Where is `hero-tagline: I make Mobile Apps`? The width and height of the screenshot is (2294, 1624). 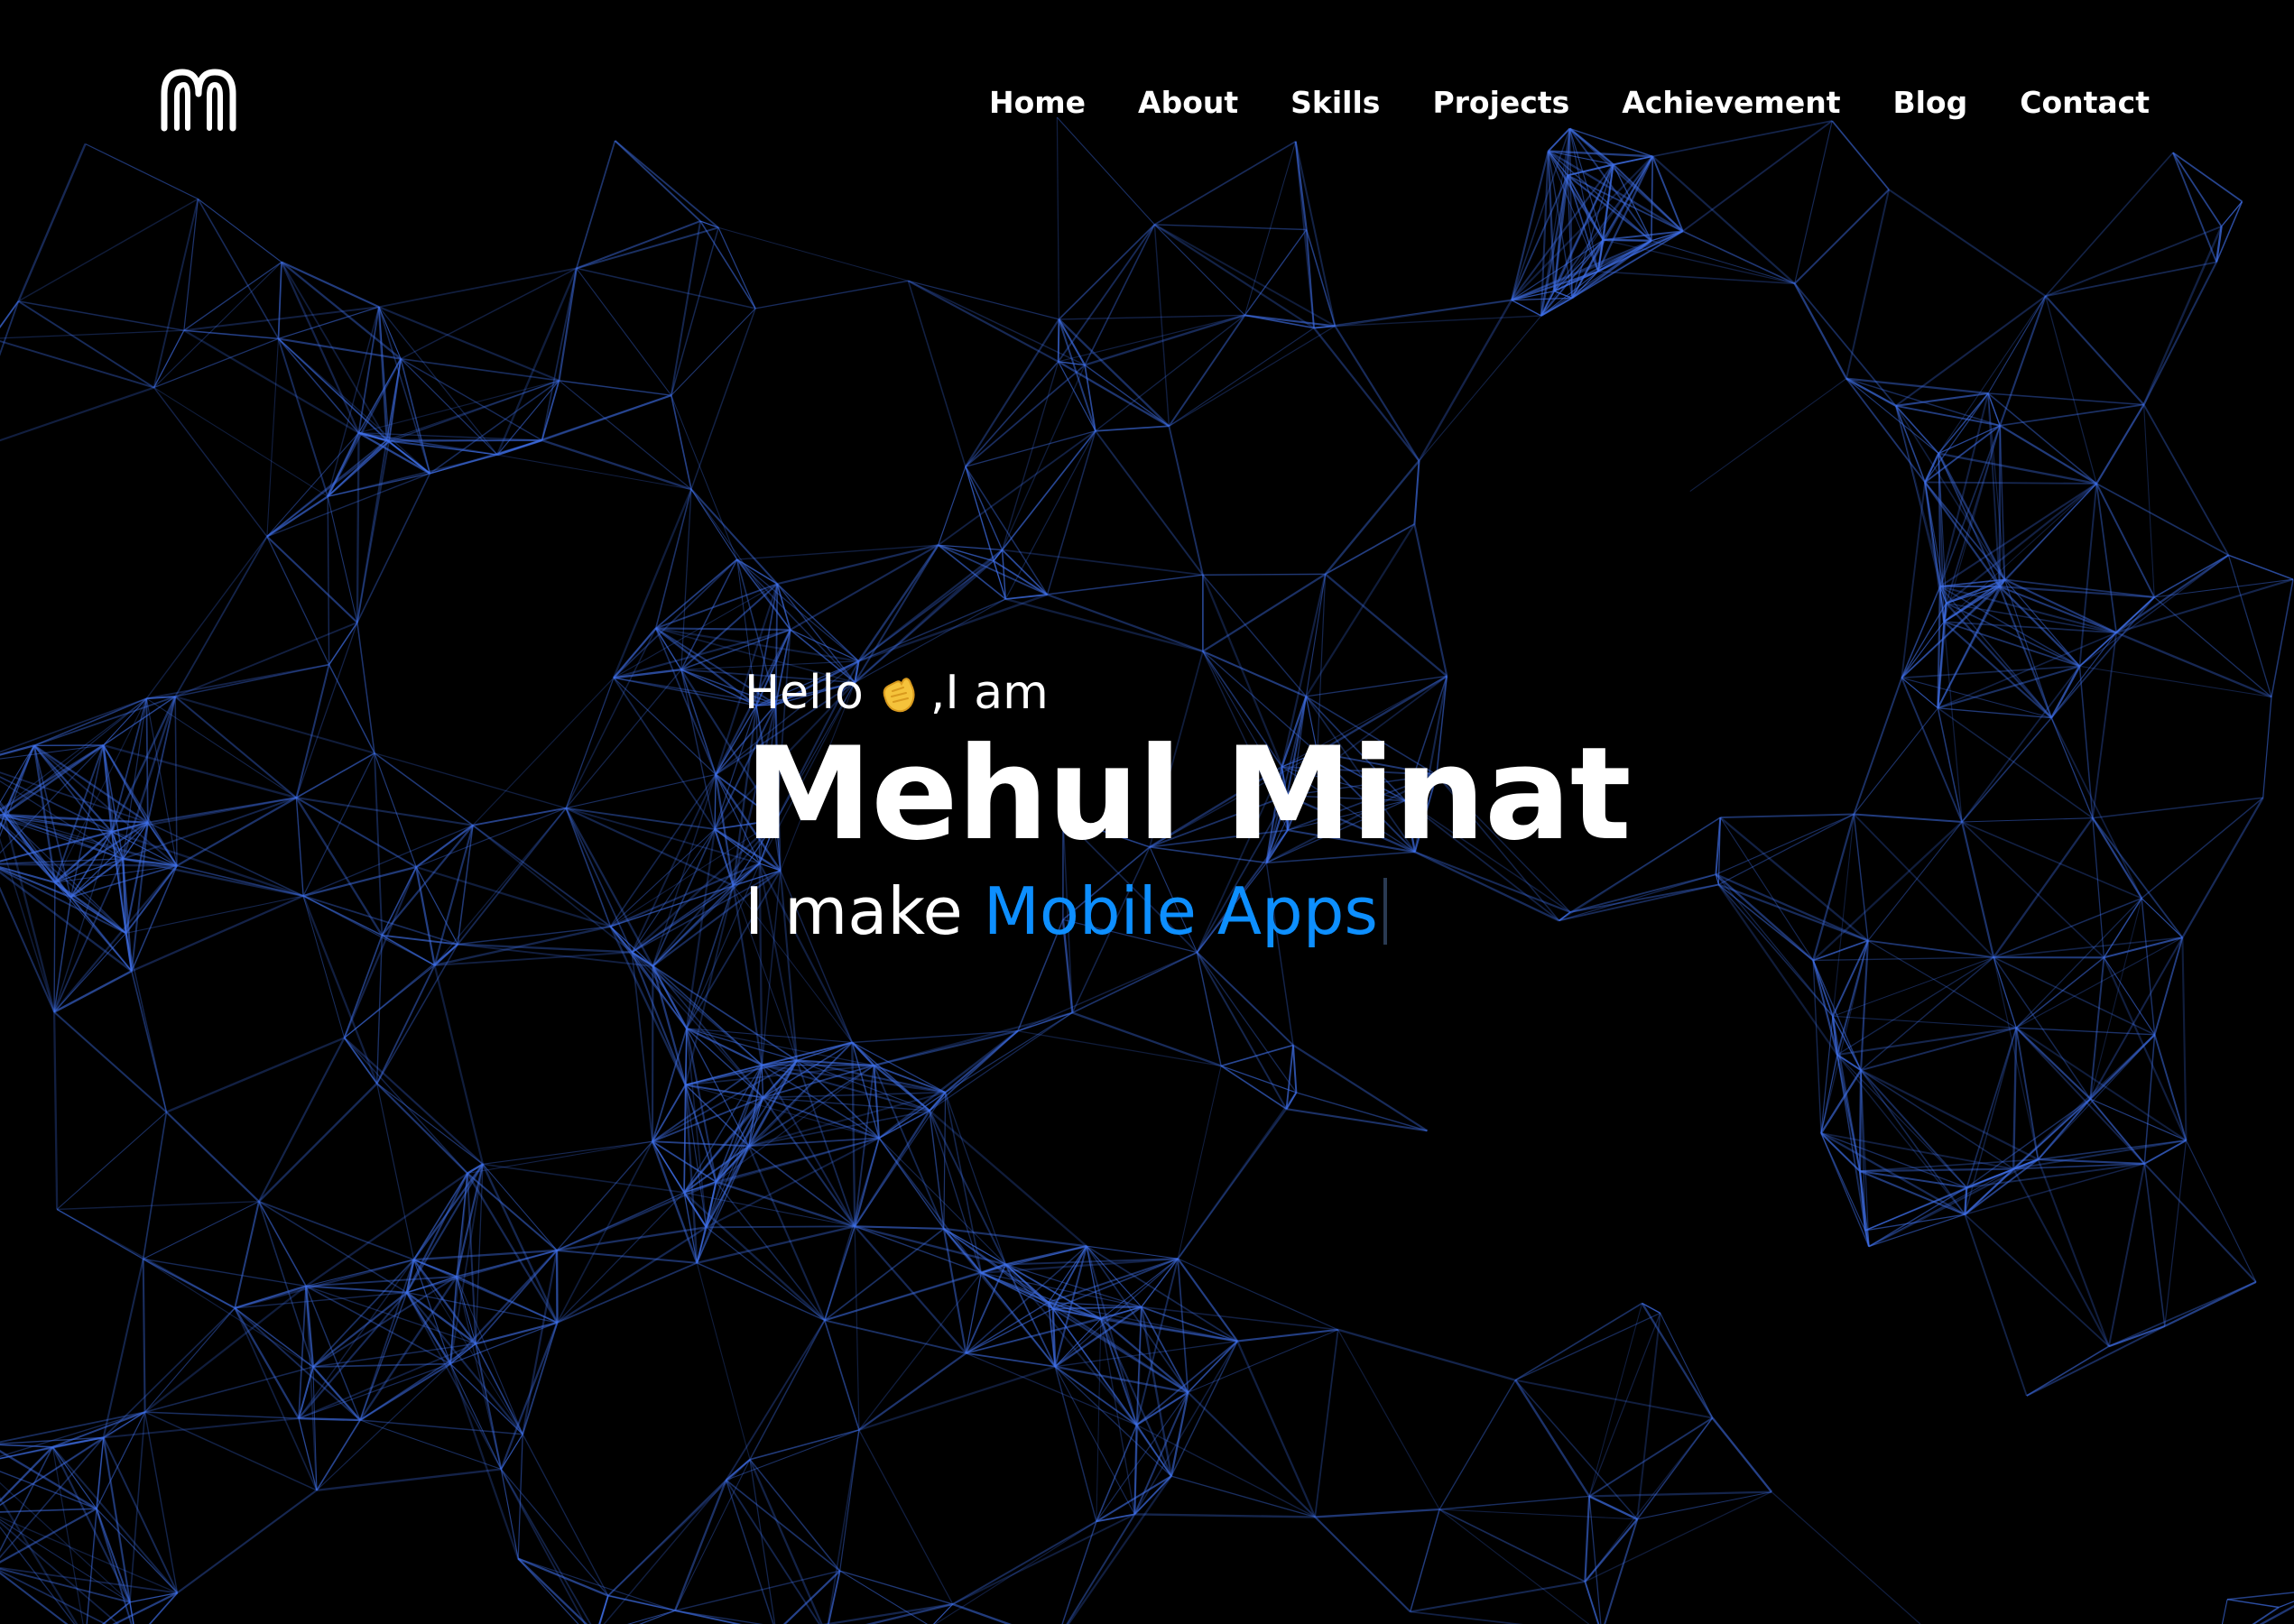 hero-tagline: I make Mobile Apps is located at coordinates (1188, 912).